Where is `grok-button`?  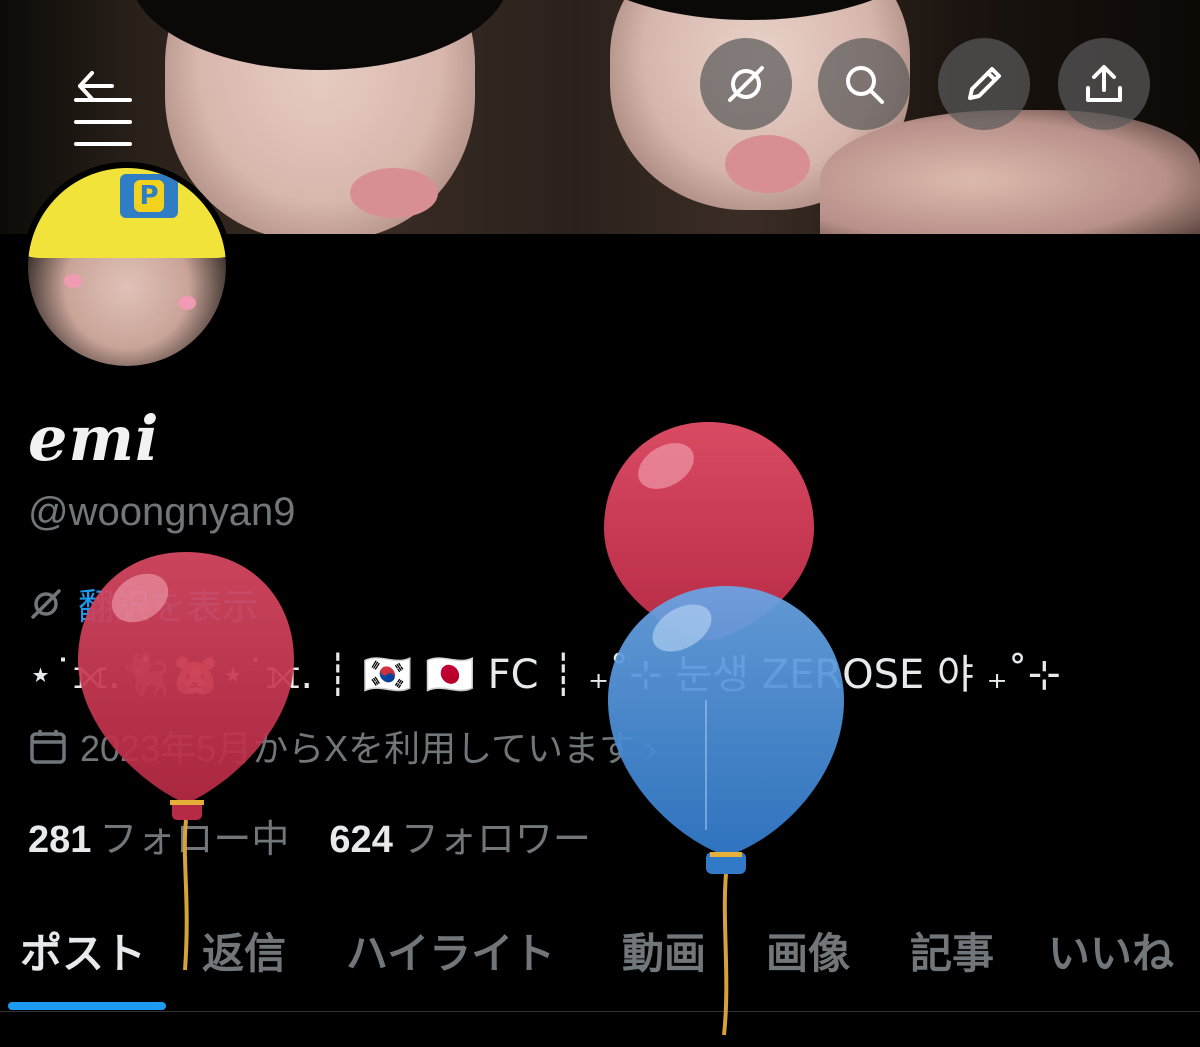
grok-button is located at coordinates (746, 84).